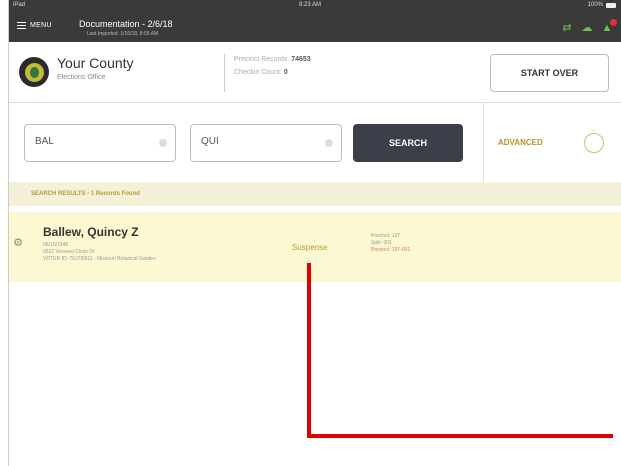  What do you see at coordinates (272, 59) in the screenshot?
I see `precinct-records: Precinct Records: 74653` at bounding box center [272, 59].